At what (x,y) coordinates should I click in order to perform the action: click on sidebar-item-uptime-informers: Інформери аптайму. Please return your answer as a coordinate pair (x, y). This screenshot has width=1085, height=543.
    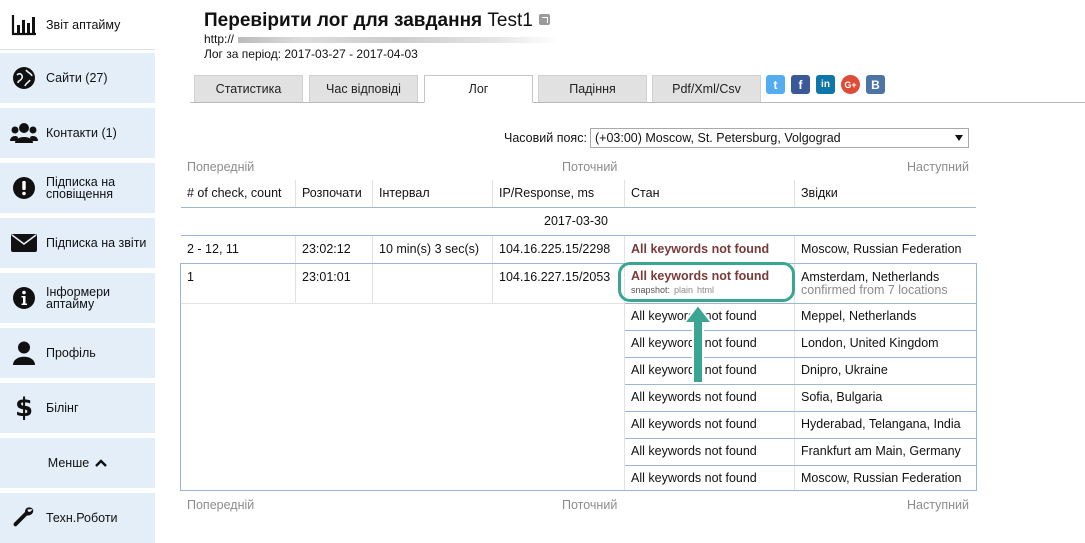
    Looking at the image, I should click on (77, 298).